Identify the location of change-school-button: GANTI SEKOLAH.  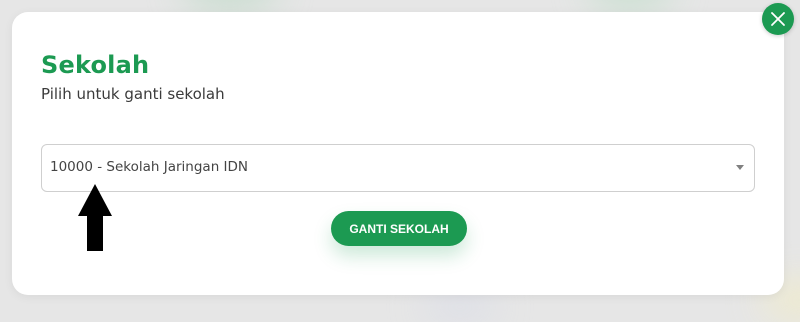
(399, 228).